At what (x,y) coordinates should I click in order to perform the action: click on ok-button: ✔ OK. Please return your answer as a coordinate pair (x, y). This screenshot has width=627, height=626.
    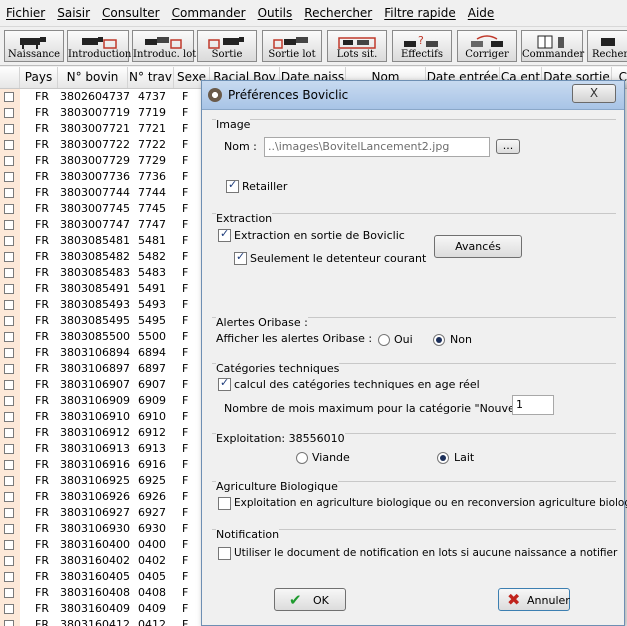
    Looking at the image, I should click on (310, 599).